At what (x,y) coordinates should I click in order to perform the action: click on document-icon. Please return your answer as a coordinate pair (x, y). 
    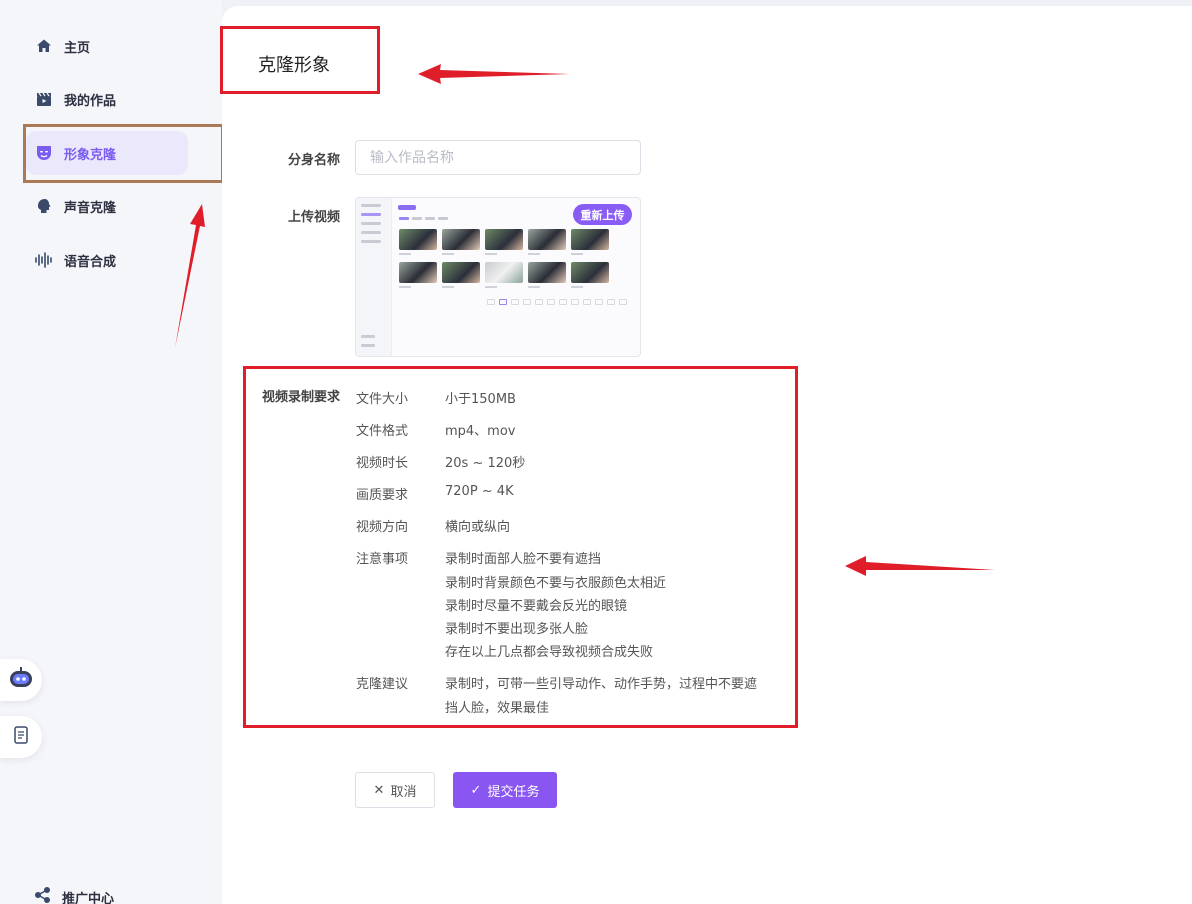
    Looking at the image, I should click on (21, 737).